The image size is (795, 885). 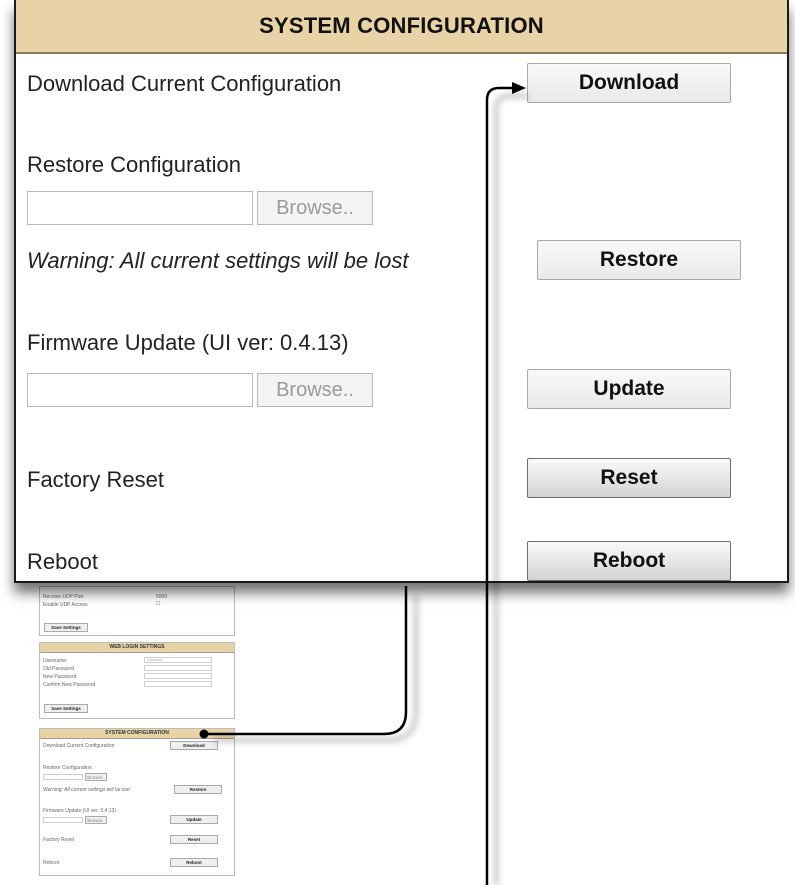 I want to click on factory-reset-label: Factory Reset, so click(x=95, y=479).